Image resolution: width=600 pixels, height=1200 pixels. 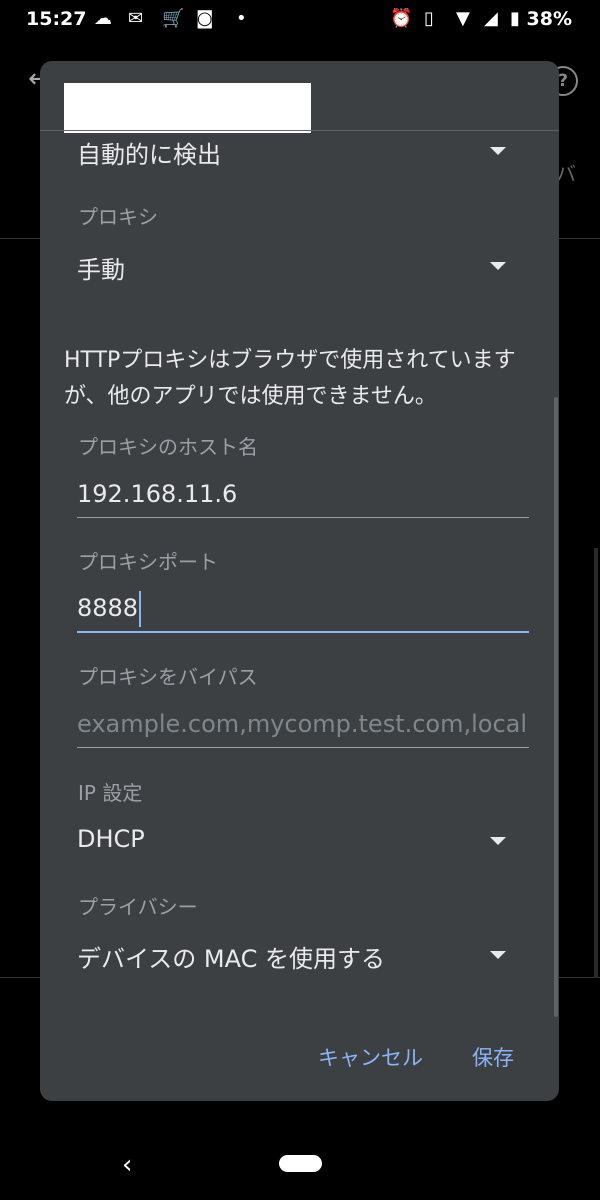 What do you see at coordinates (596, 763) in the screenshot?
I see `background-scrollbar` at bounding box center [596, 763].